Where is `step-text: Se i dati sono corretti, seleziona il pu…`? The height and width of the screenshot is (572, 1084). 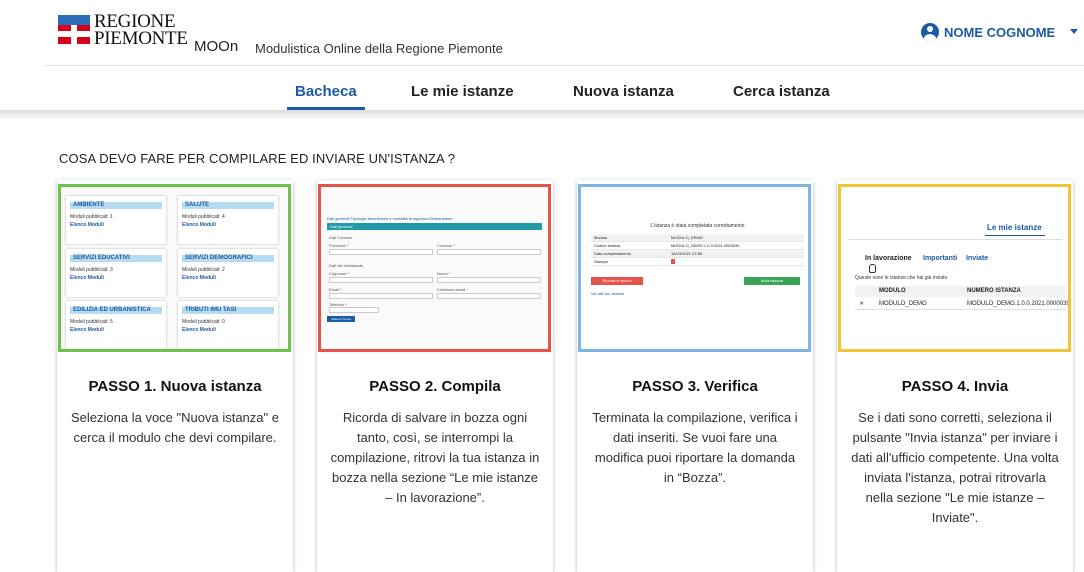
step-text: Se i dati sono corretti, seleziona il pu… is located at coordinates (955, 467).